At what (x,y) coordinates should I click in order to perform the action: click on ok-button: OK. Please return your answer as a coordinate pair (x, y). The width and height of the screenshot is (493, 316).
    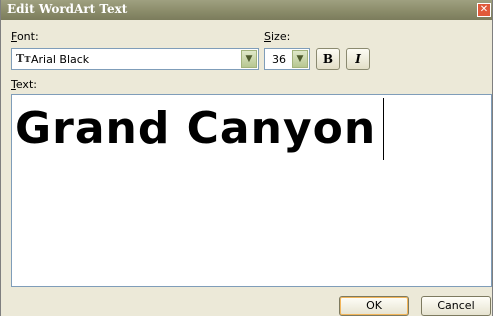
    Looking at the image, I should click on (374, 306).